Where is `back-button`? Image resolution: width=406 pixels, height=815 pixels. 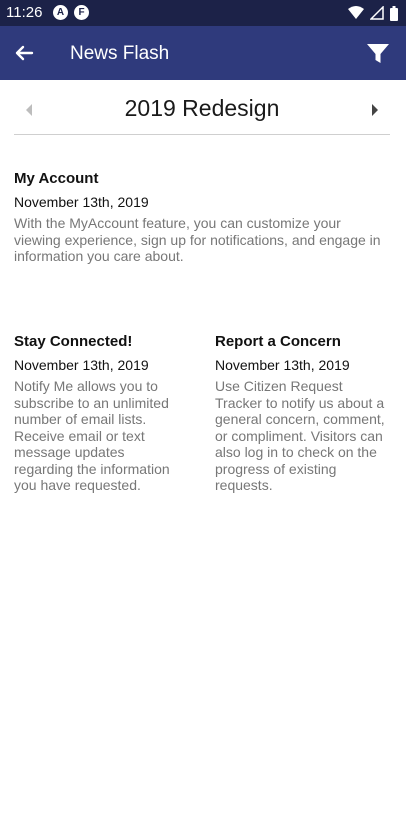 back-button is located at coordinates (24, 53).